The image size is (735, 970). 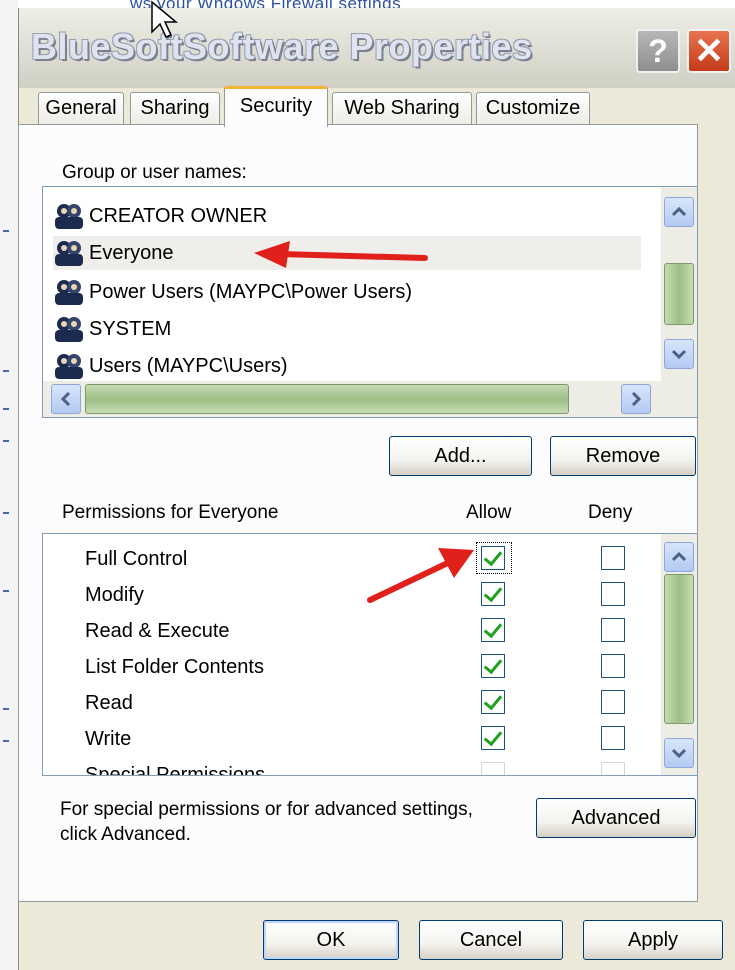 I want to click on user-list-horizontal-scrollbar, so click(x=370, y=399).